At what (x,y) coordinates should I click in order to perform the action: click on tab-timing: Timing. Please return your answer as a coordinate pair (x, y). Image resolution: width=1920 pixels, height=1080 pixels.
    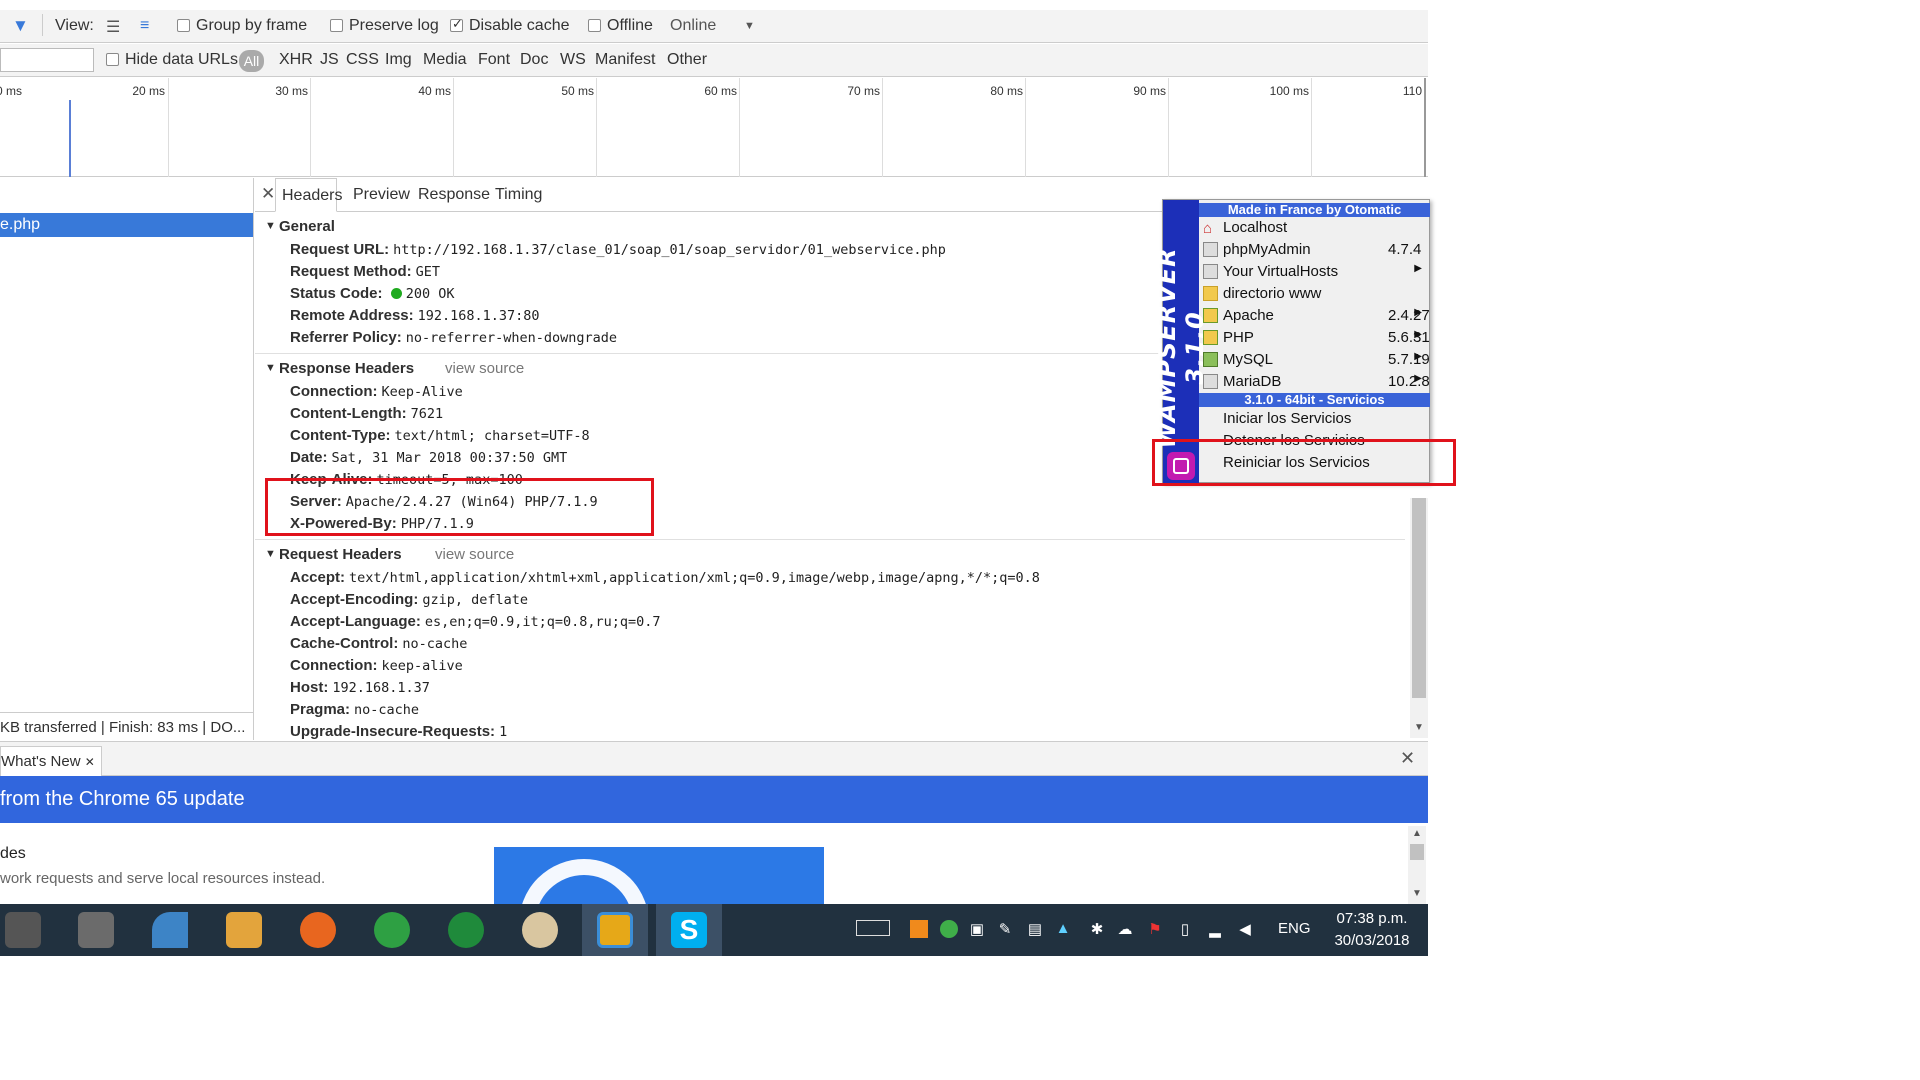
    Looking at the image, I should click on (518, 195).